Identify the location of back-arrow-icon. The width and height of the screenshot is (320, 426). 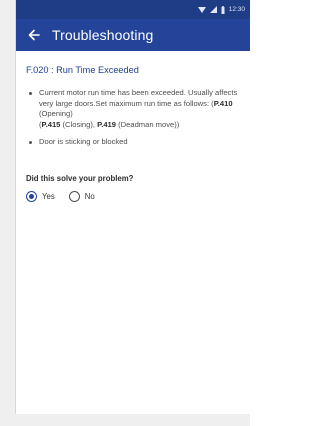
(34, 35).